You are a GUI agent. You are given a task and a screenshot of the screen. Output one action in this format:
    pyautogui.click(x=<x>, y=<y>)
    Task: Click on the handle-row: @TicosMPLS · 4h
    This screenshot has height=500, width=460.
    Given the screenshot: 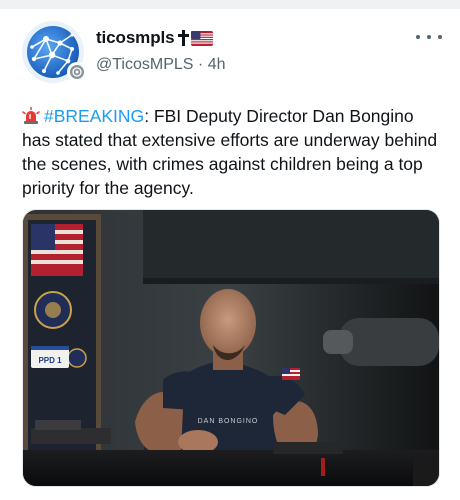 What is the action you would take?
    pyautogui.click(x=160, y=65)
    